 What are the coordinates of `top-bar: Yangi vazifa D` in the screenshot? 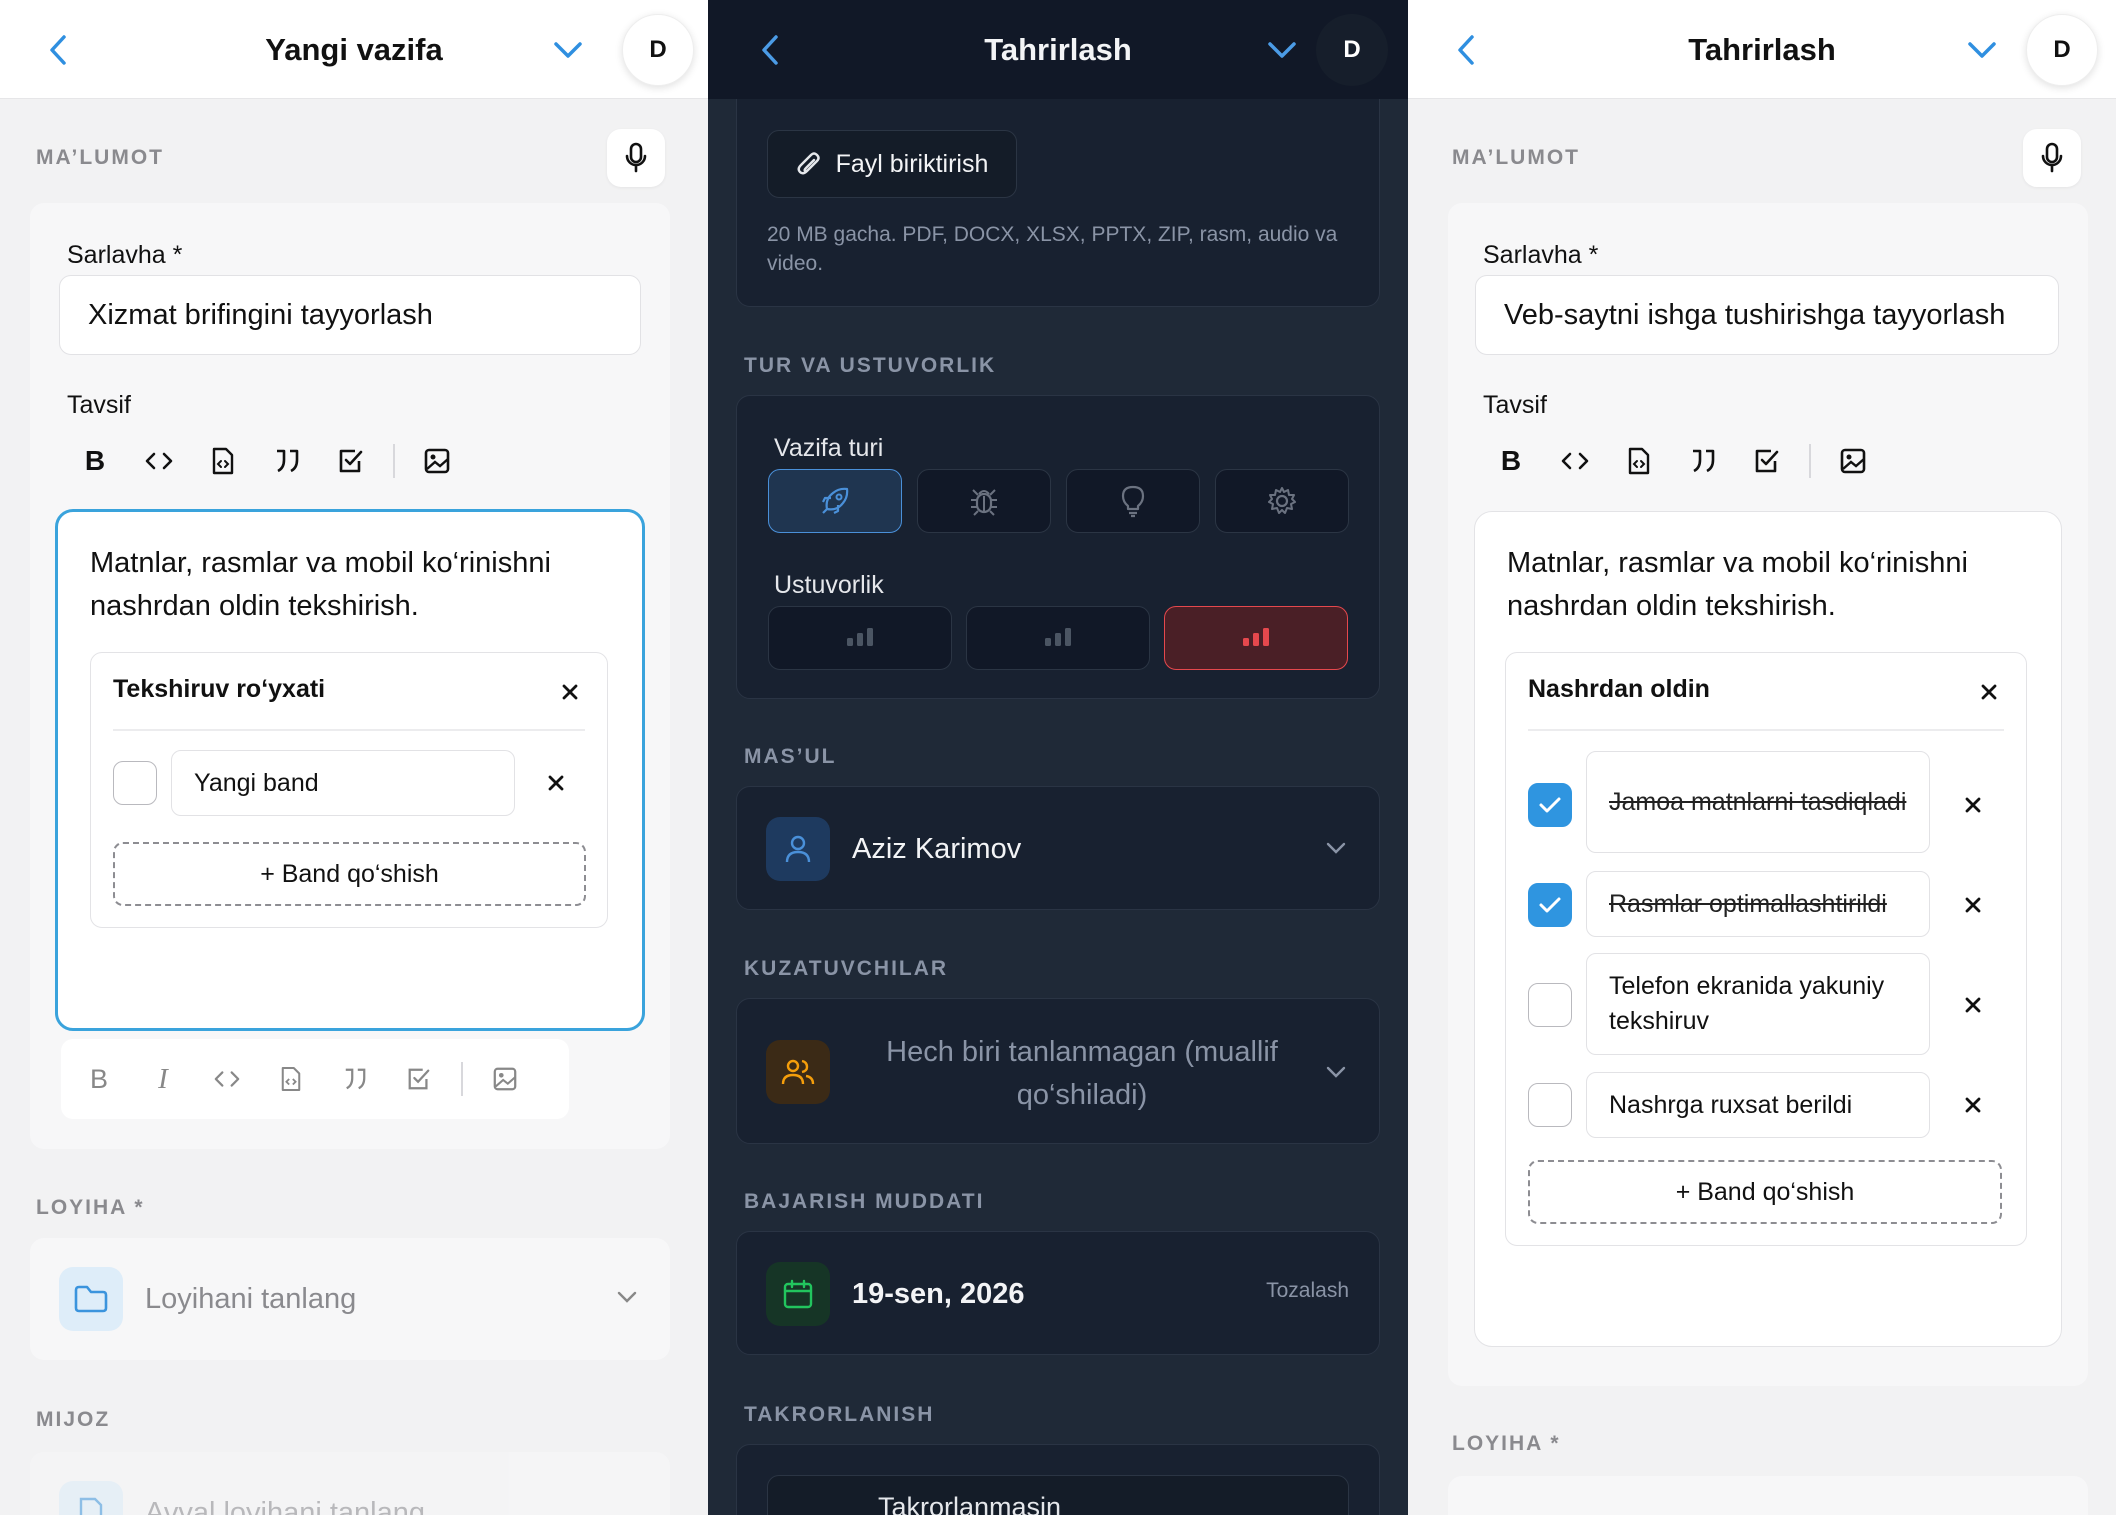 It's located at (354, 49).